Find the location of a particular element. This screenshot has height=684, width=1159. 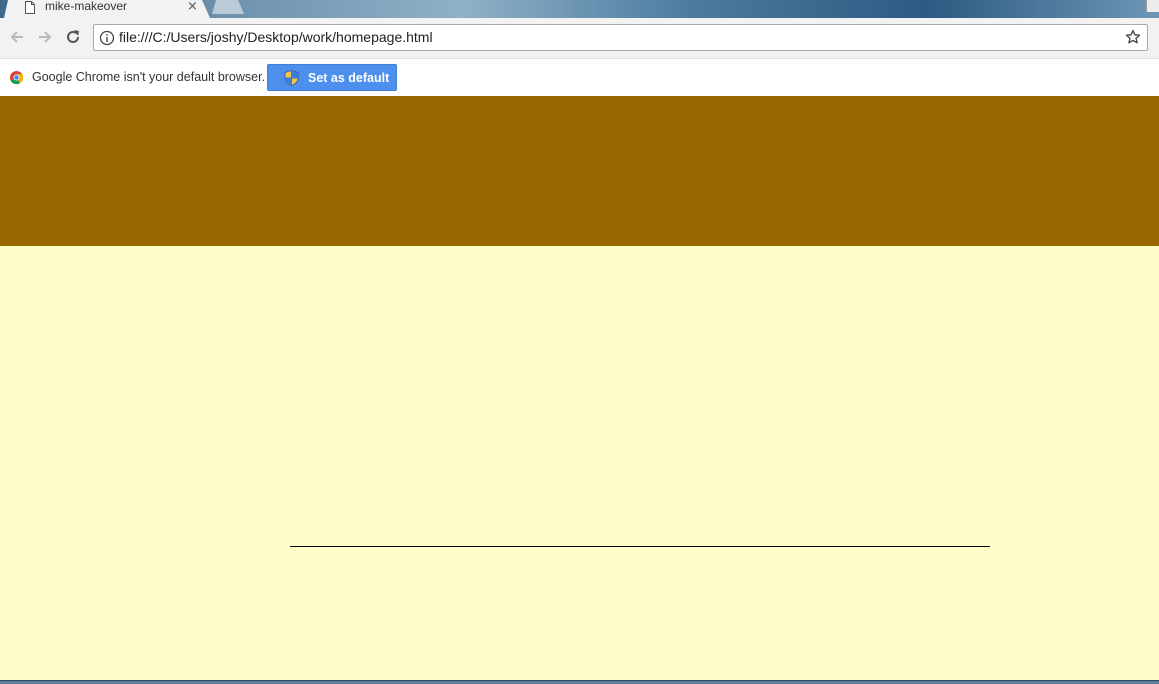

browser-tab: mike-makeover × is located at coordinates (107, 9).